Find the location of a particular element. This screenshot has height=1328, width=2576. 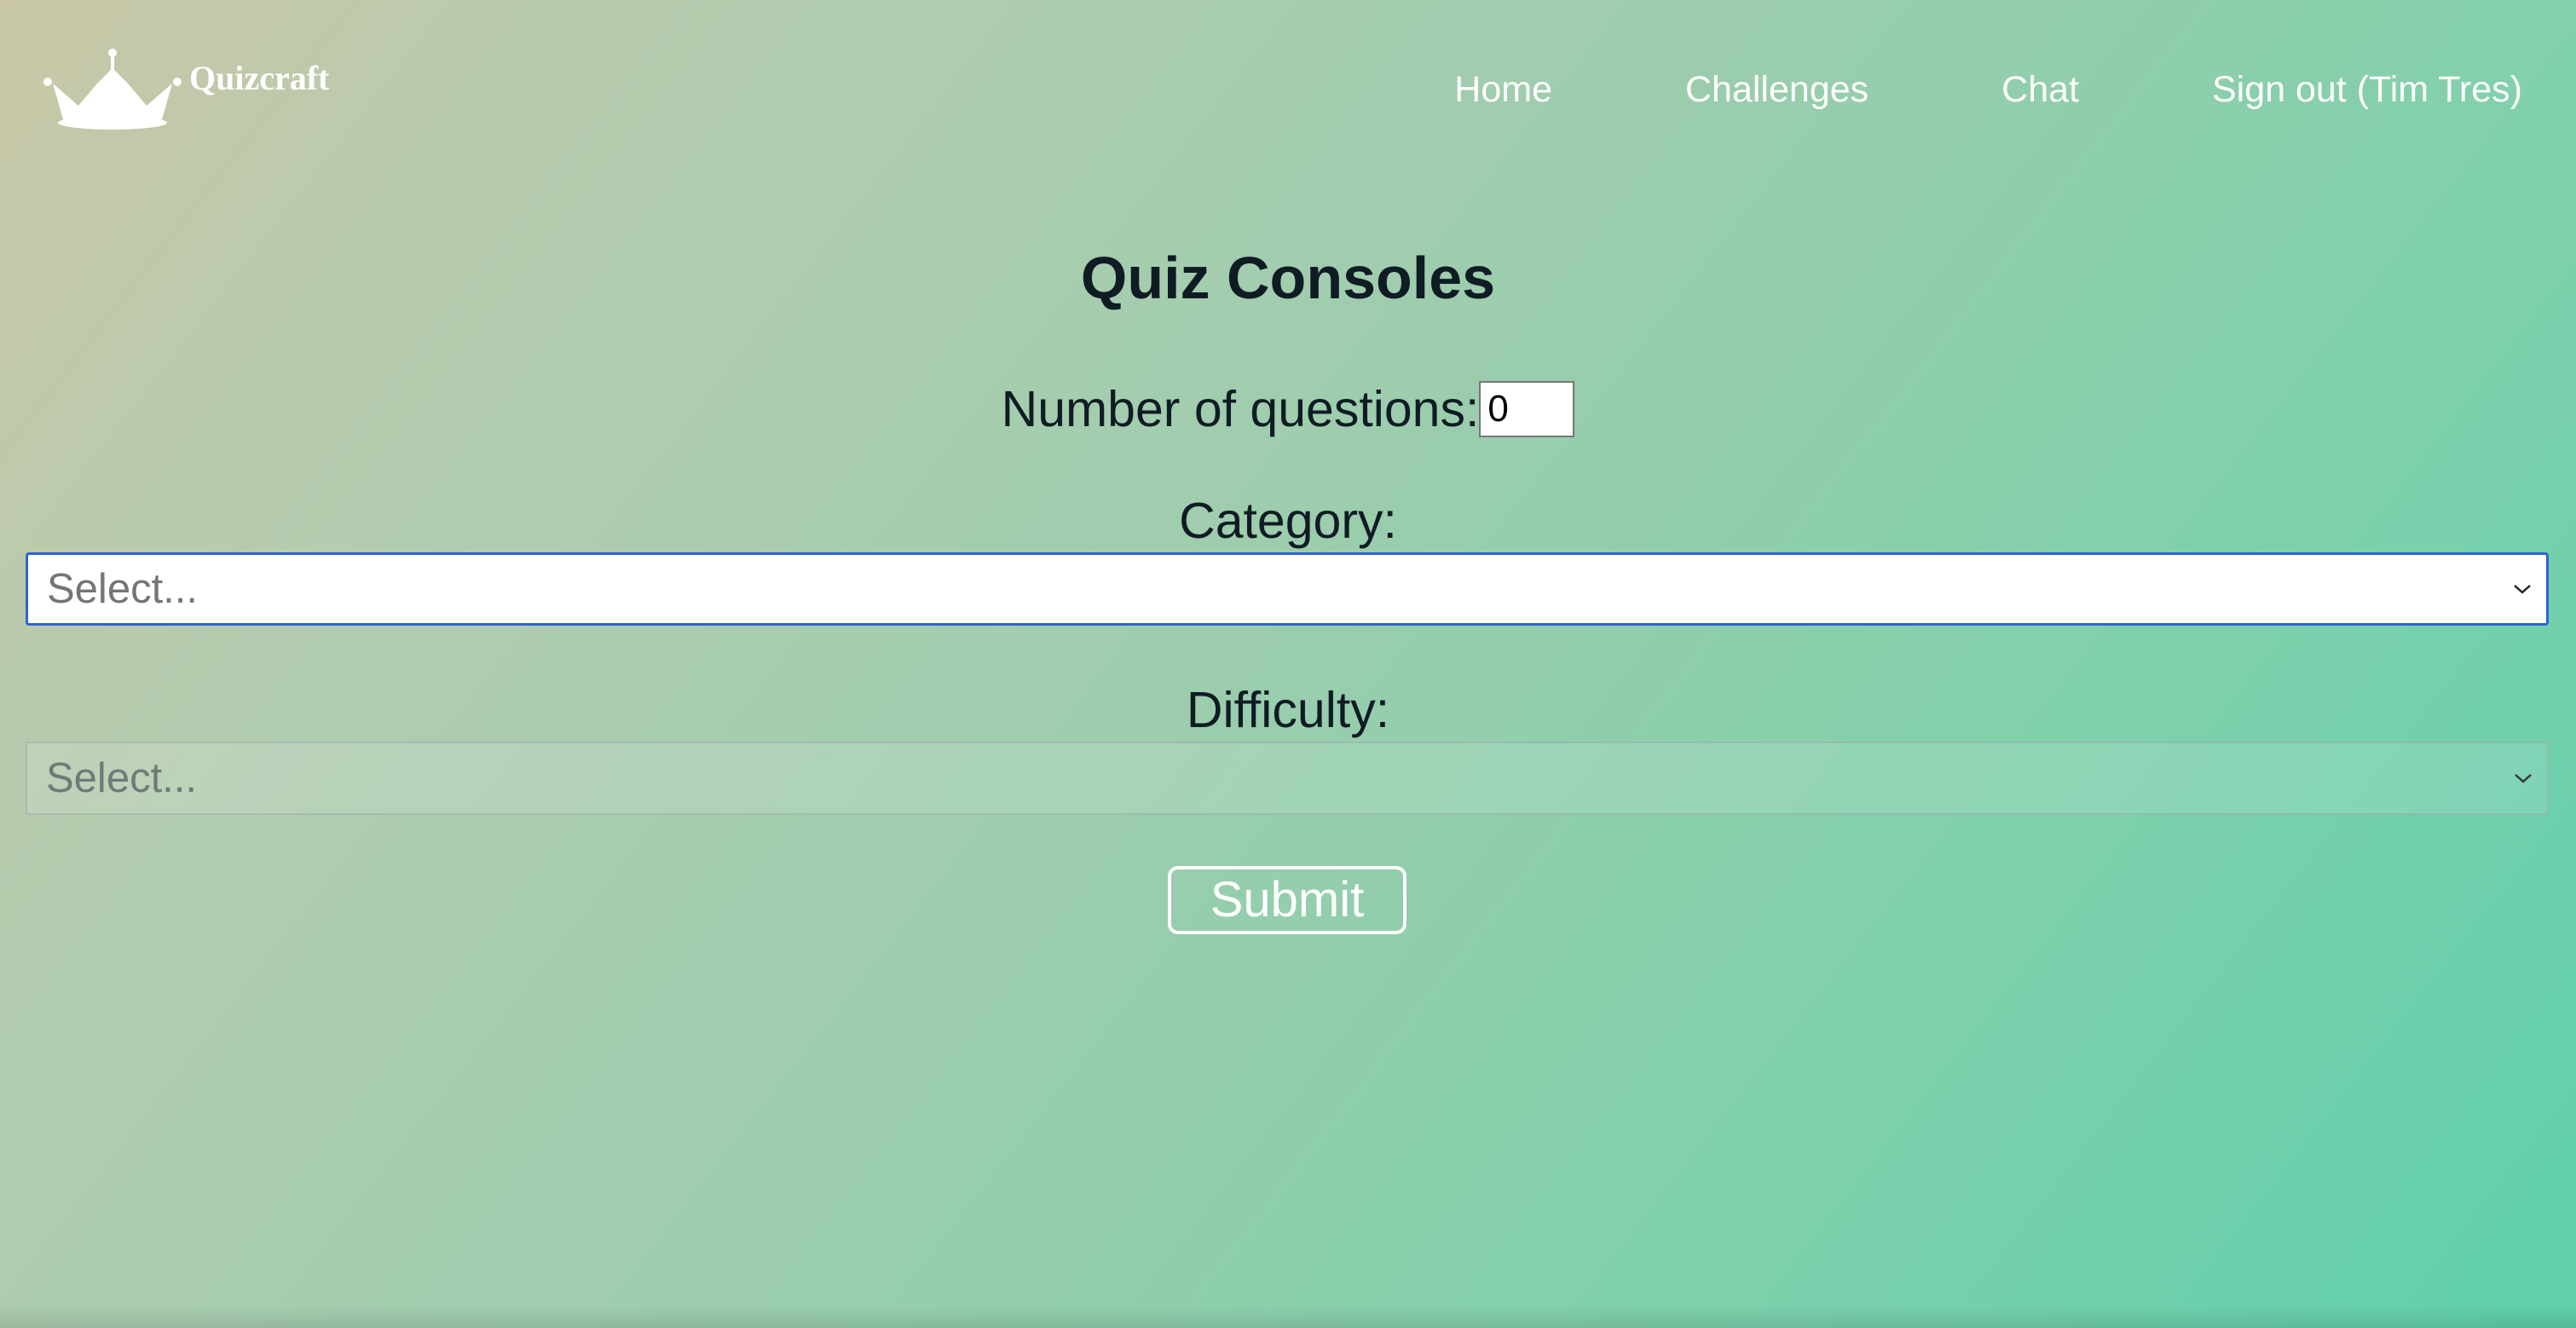

nav-challenges-link: Challenges is located at coordinates (1776, 89).